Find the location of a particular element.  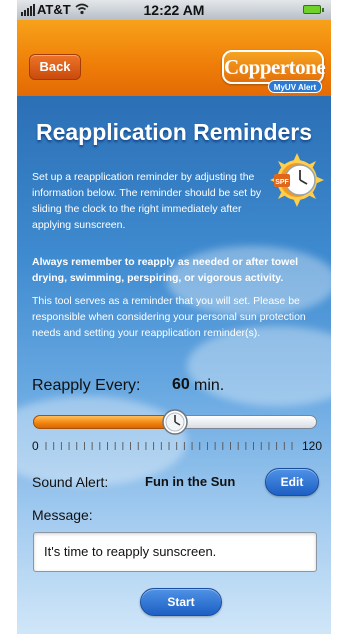

page-title: Reapplication Reminders is located at coordinates (174, 132).